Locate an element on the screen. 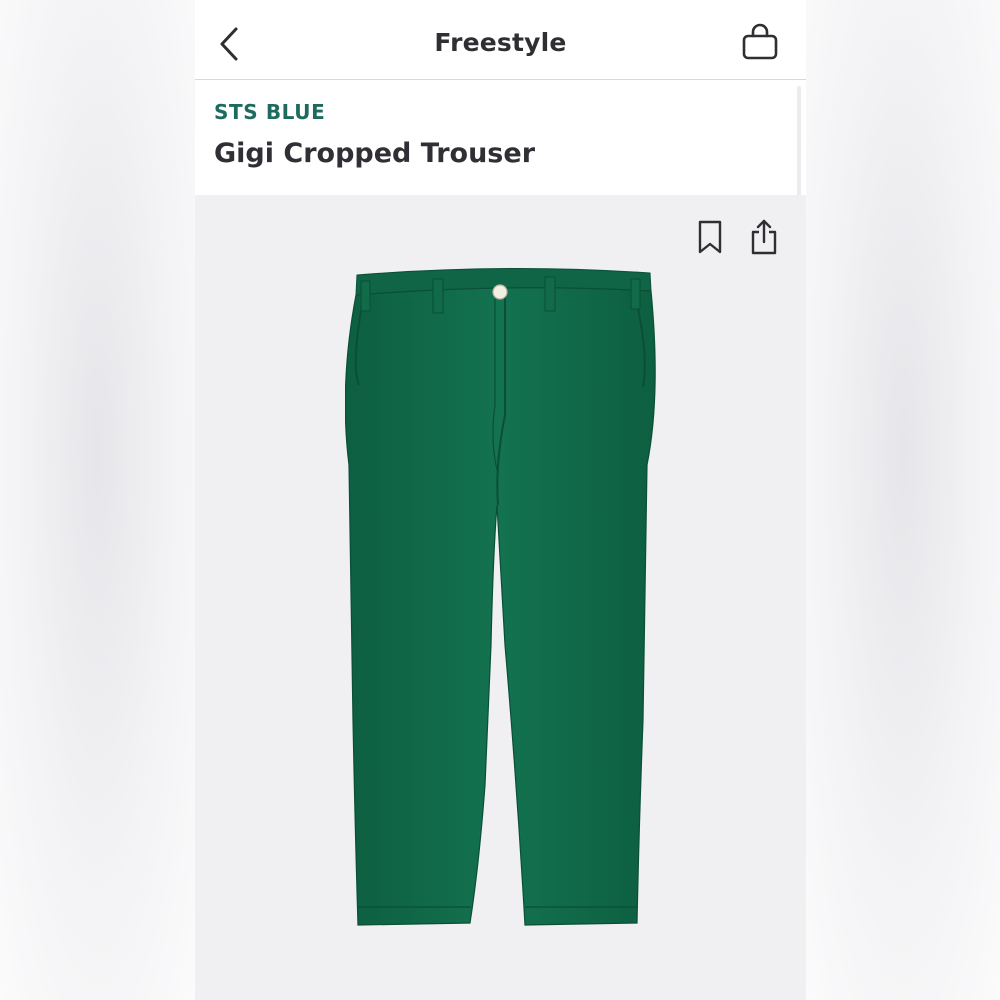 The image size is (1000, 1000). share-icon is located at coordinates (764, 237).